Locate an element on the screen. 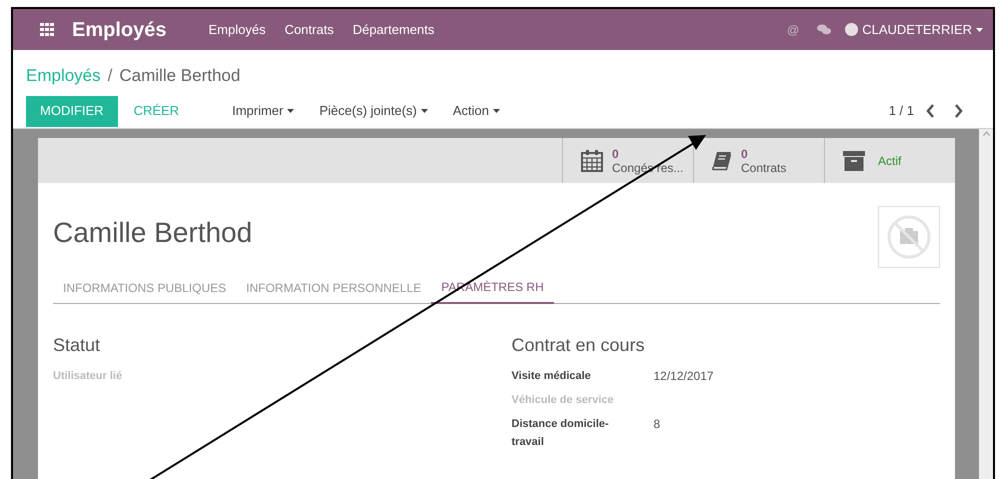  section-title: Statut is located at coordinates (77, 345).